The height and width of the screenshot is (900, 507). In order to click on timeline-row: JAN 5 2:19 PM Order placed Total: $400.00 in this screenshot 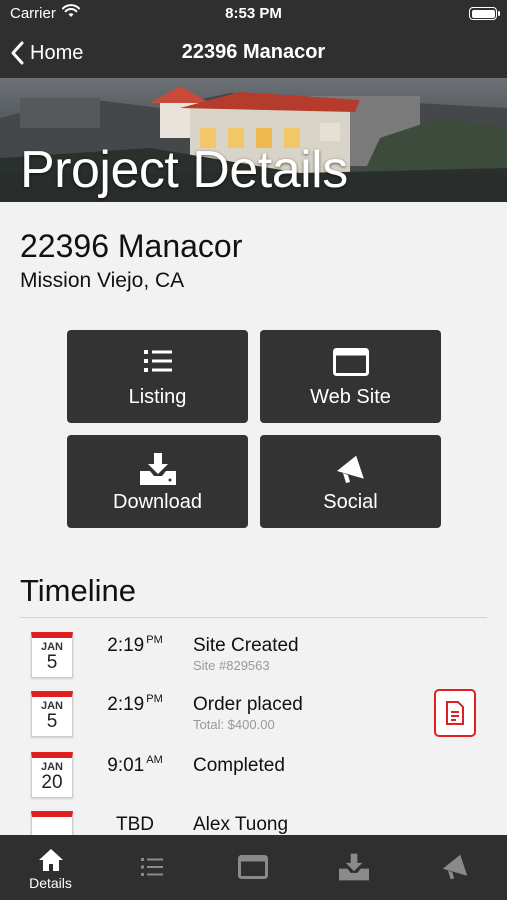, I will do `click(253, 719)`.